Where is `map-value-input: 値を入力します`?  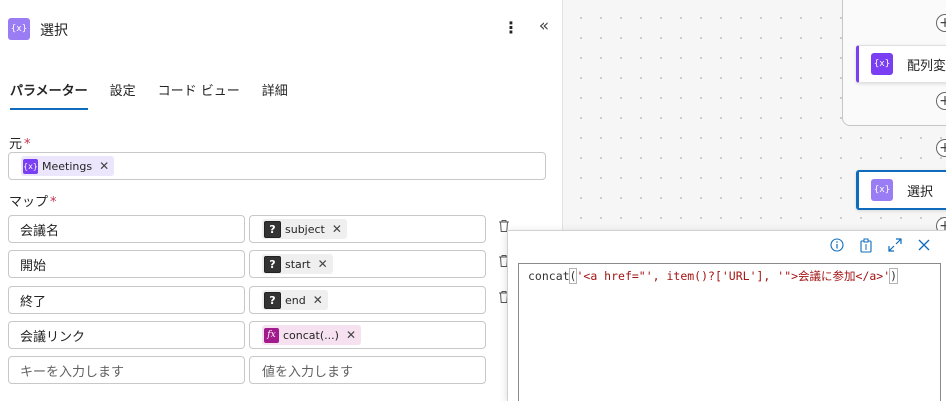
map-value-input: 値を入力します is located at coordinates (367, 370).